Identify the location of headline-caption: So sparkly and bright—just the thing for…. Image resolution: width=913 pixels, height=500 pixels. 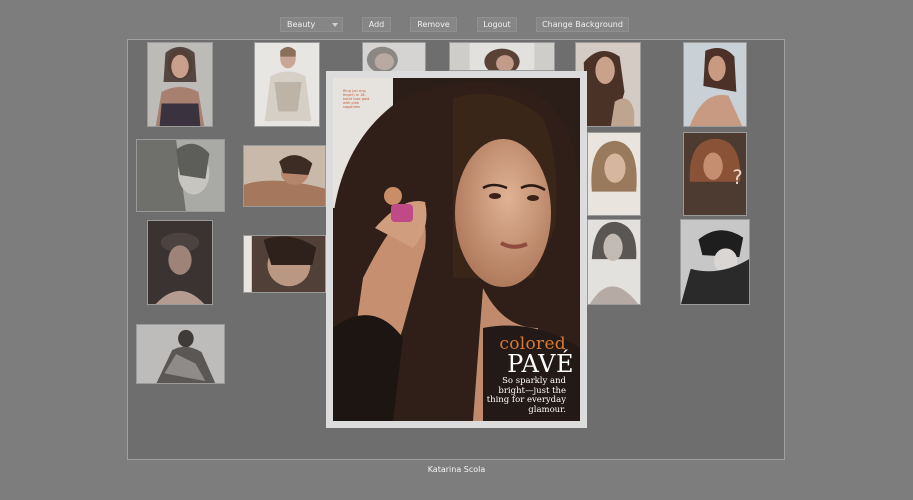
(526, 395).